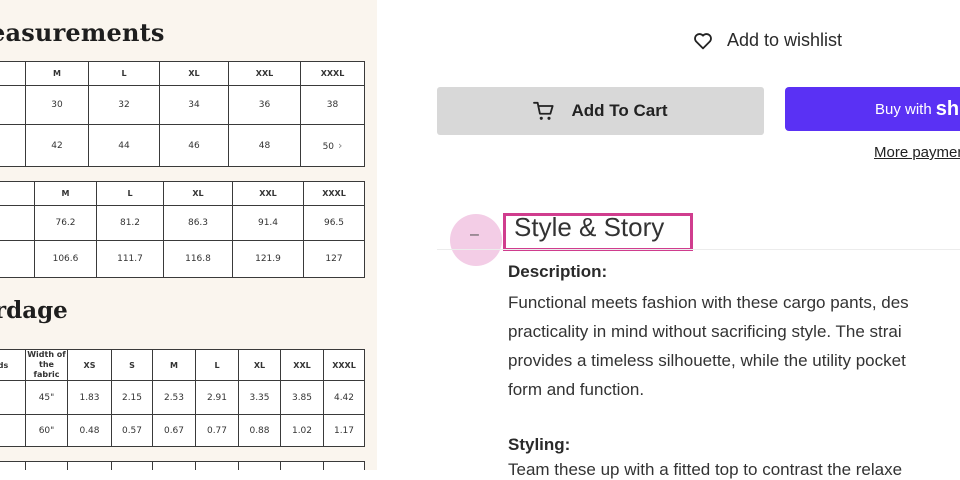 This screenshot has height=480, width=960. I want to click on more-payment-options-link: More paymen, so click(917, 152).